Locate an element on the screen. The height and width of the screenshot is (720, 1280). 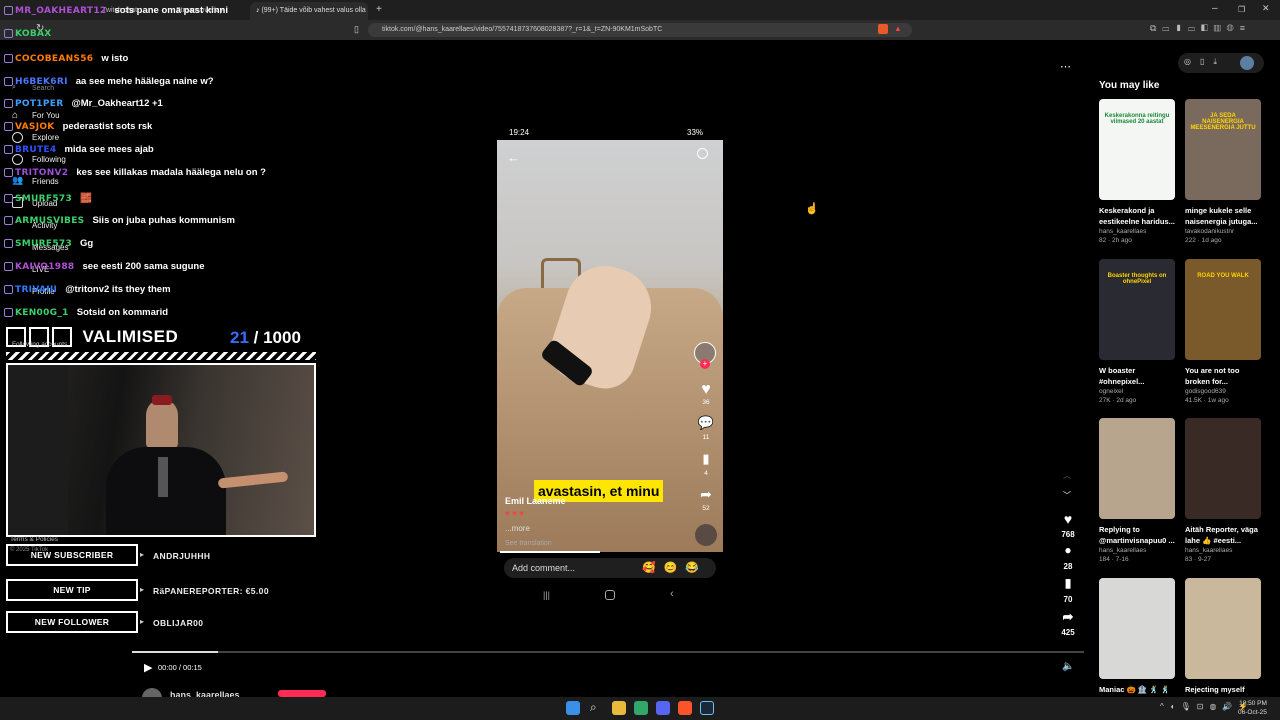
chat-text: @Mr_Oakheart12 +1 is located at coordinates (117, 103).